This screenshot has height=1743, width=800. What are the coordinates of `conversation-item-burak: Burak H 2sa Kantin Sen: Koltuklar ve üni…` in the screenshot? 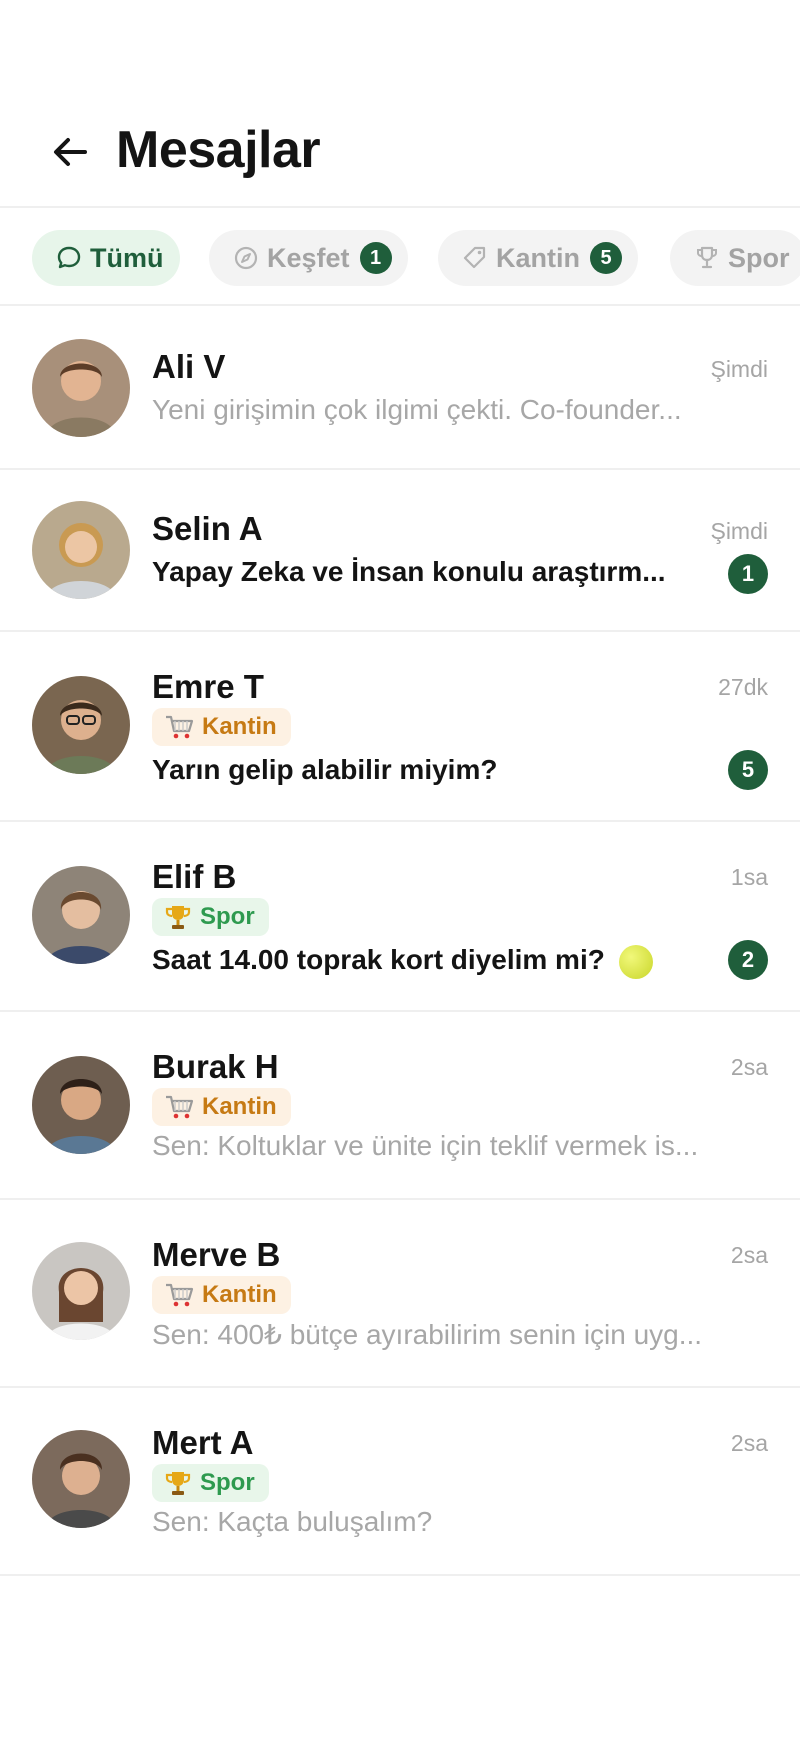 It's located at (400, 1106).